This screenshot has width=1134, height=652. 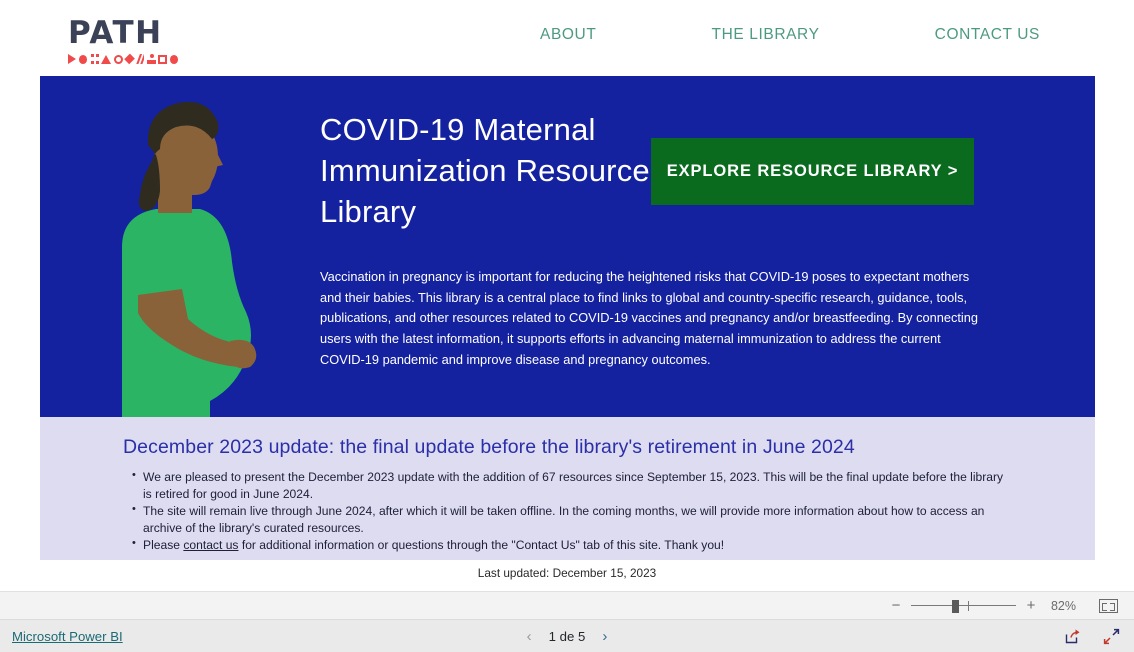 I want to click on square-icon, so click(x=162, y=59).